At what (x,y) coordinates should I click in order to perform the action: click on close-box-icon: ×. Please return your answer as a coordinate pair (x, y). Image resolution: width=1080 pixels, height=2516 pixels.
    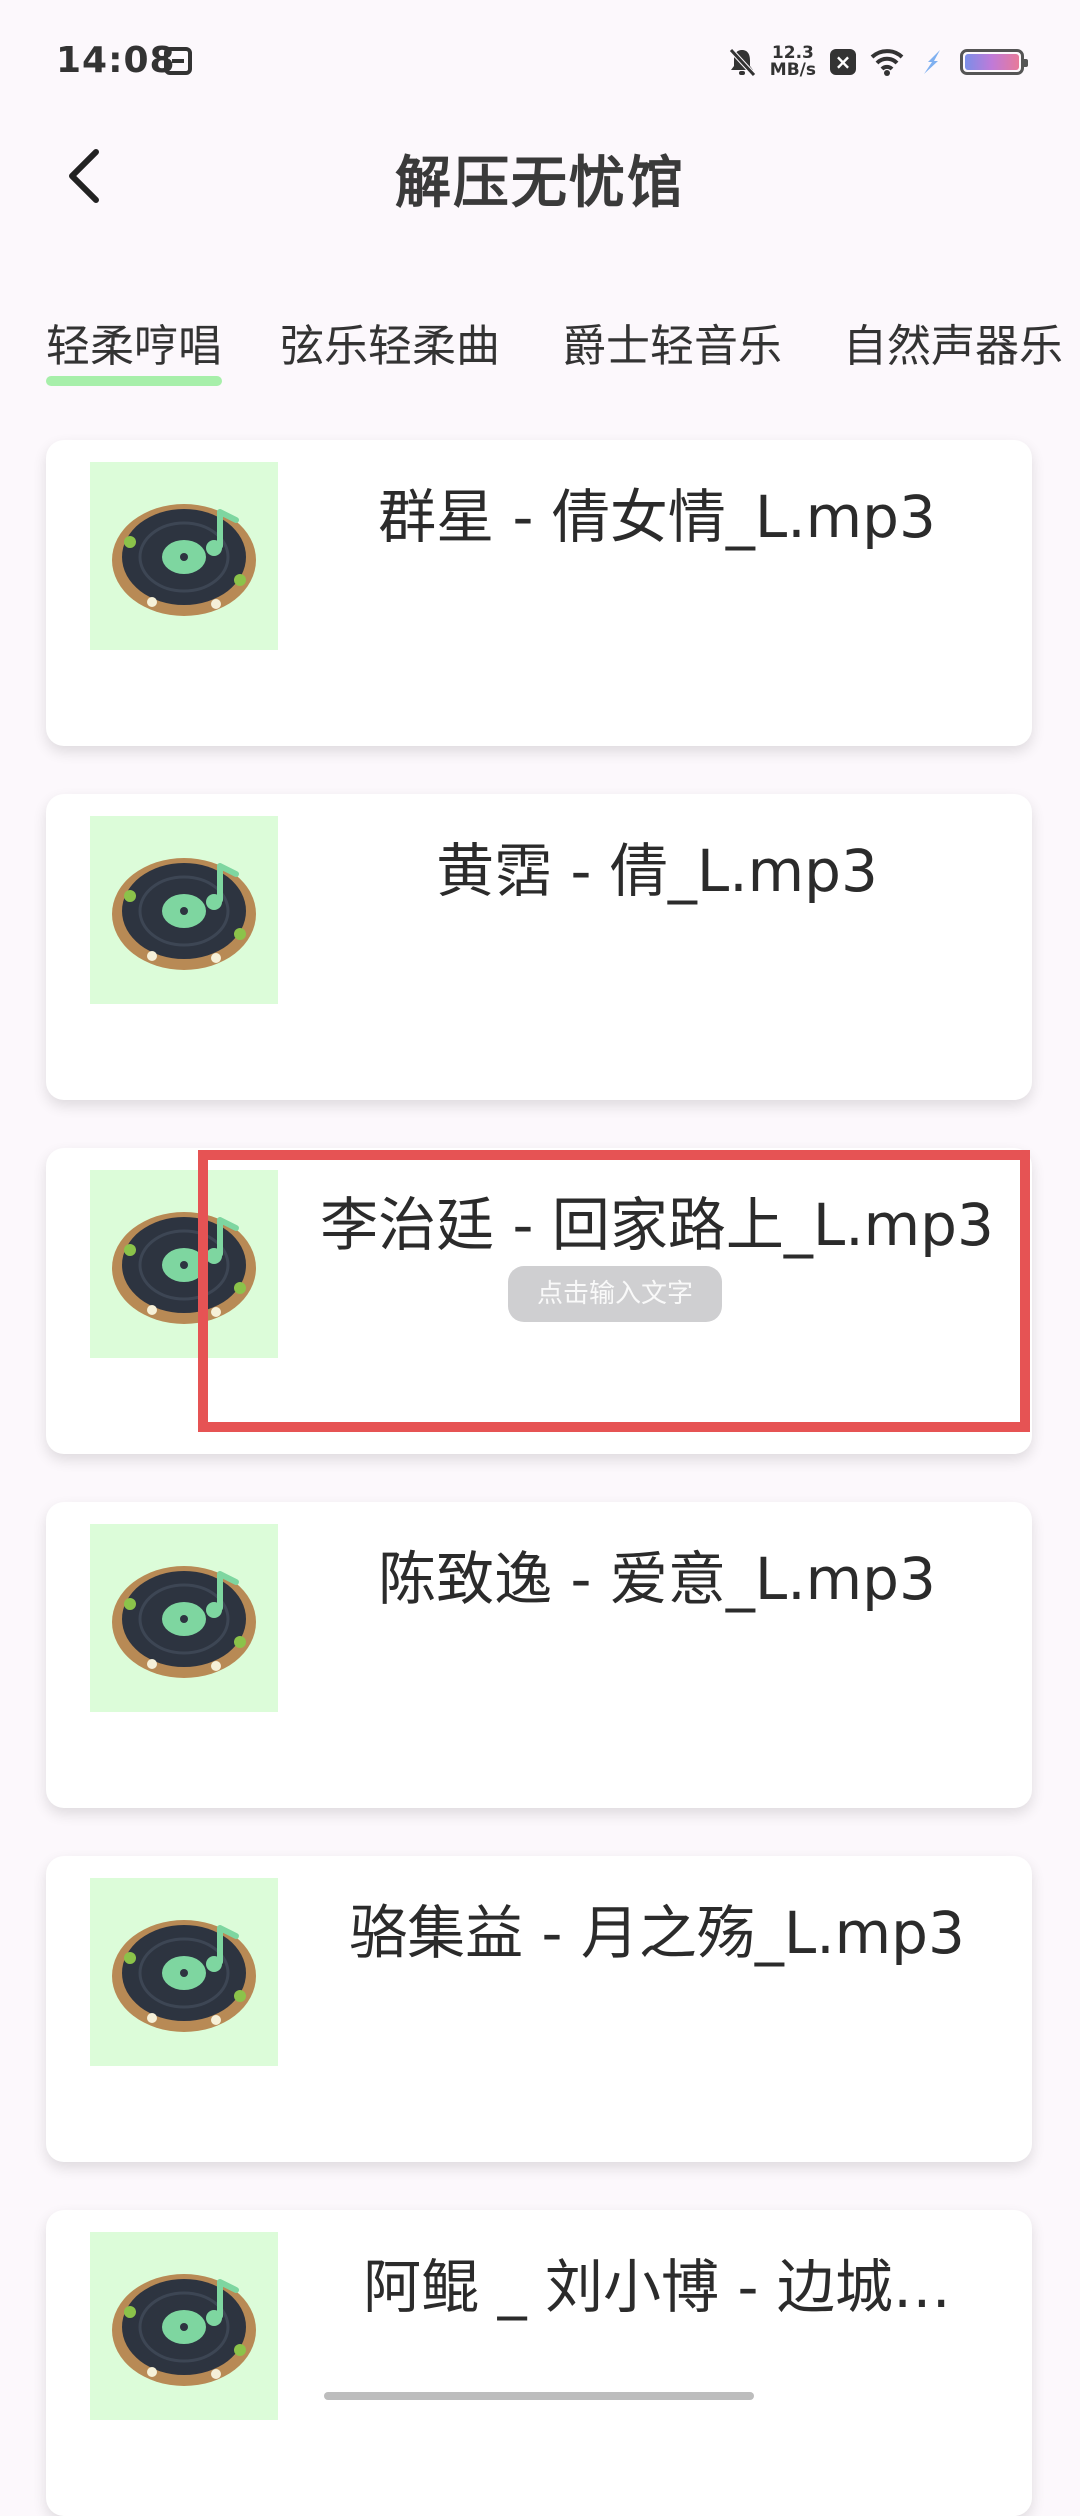
    Looking at the image, I should click on (843, 62).